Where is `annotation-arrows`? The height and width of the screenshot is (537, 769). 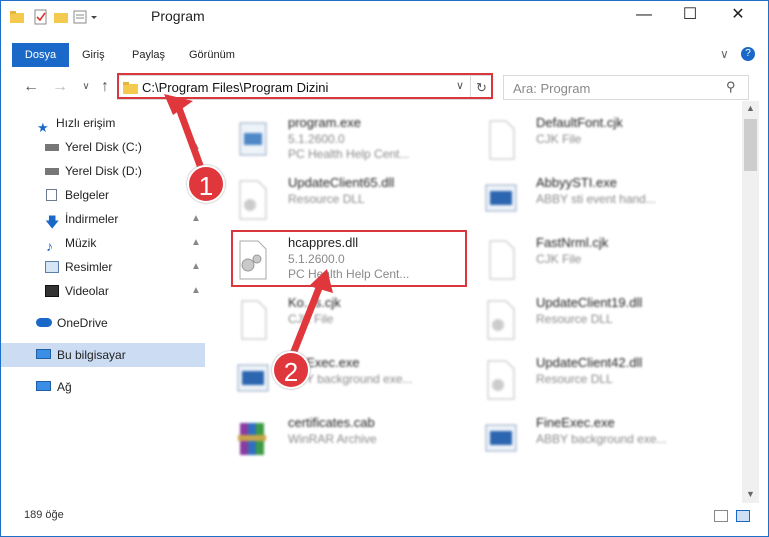
annotation-arrows is located at coordinates (248, 227).